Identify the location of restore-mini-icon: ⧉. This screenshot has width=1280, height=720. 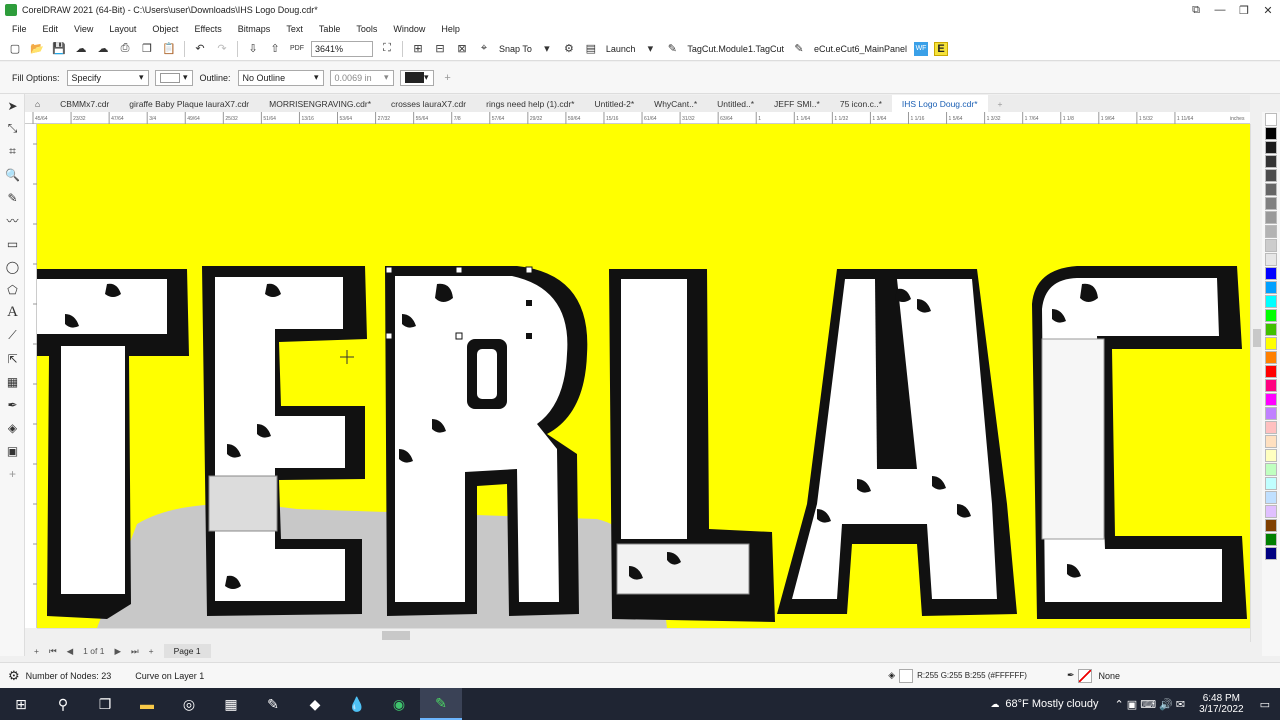
(1196, 10).